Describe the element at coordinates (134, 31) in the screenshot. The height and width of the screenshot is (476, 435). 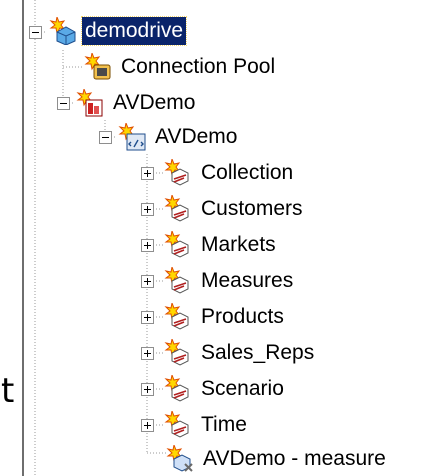
I see `tree-node-label: demodrive` at that location.